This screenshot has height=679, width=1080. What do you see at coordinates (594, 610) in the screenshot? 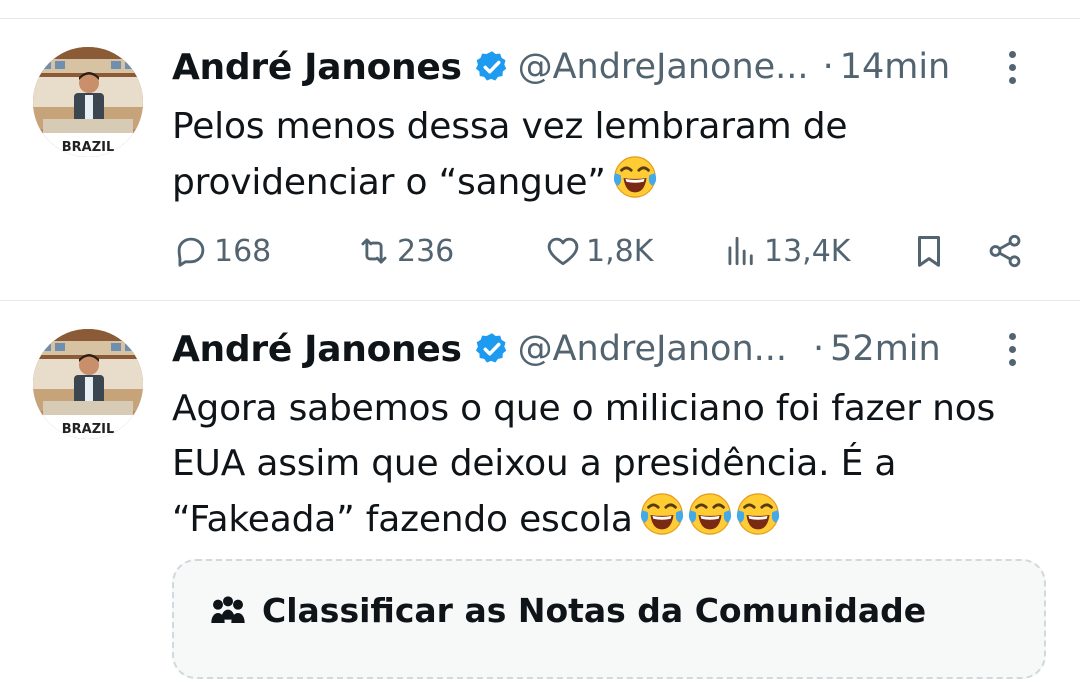
I see `community-notes-label: Classificar as Notas da Comunidade` at bounding box center [594, 610].